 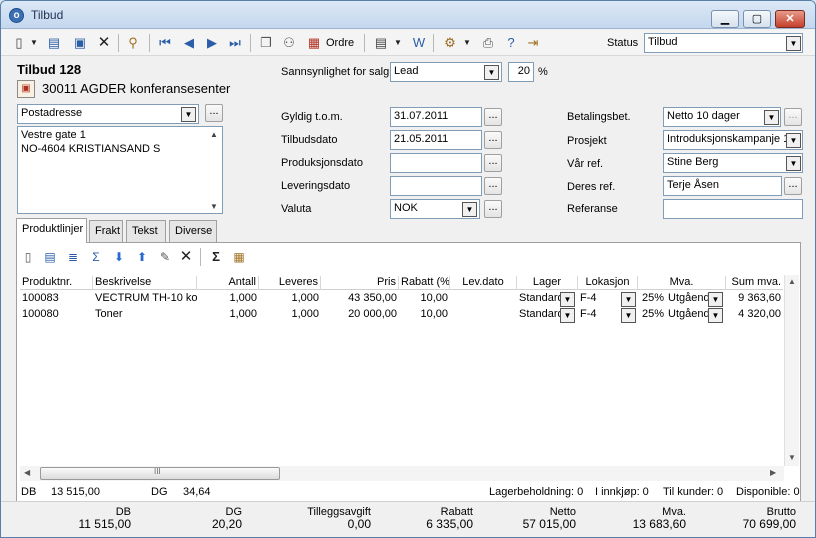 What do you see at coordinates (119, 257) in the screenshot?
I see `move-down-icon: ⬇` at bounding box center [119, 257].